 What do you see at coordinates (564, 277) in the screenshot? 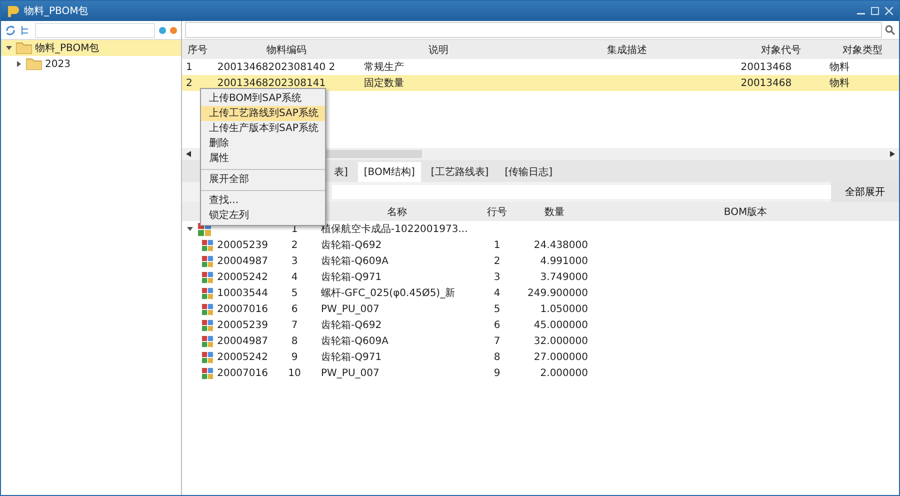
I see `table-cell: 3.749000` at bounding box center [564, 277].